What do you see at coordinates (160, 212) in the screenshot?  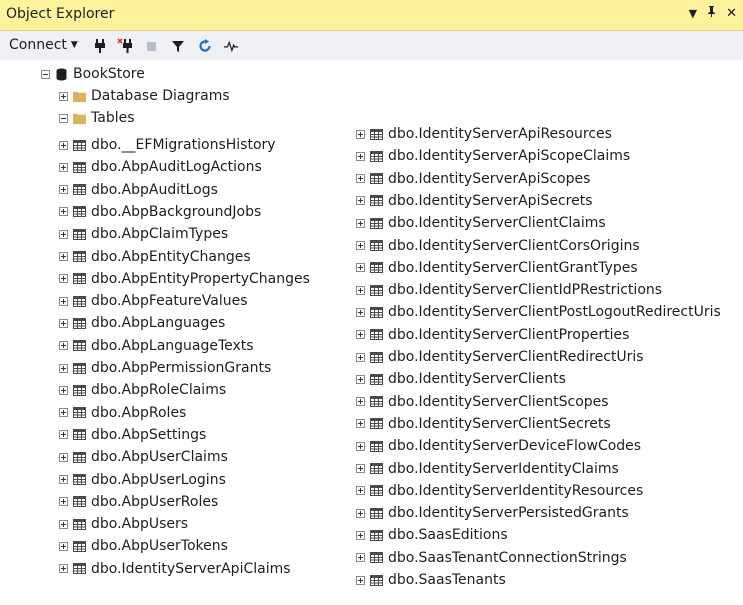 I see `tree-node-table: dbo.AbpBackgroundJobs` at bounding box center [160, 212].